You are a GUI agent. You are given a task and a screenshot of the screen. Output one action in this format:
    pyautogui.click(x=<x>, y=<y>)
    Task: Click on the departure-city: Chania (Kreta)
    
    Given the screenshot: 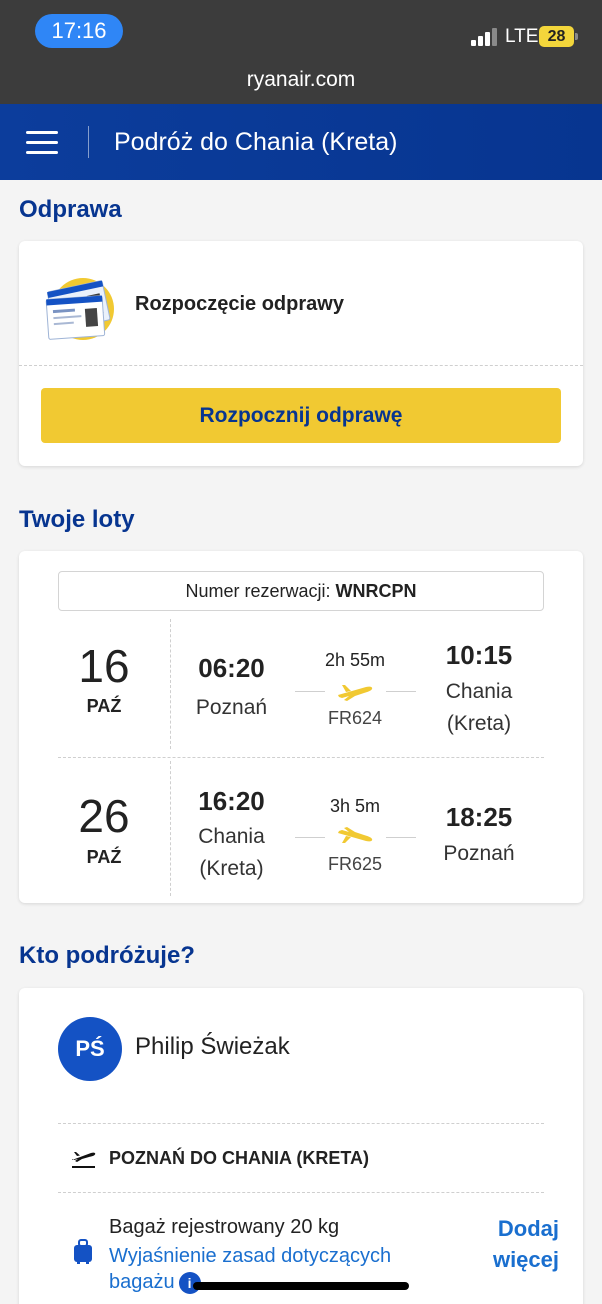 What is the action you would take?
    pyautogui.click(x=231, y=852)
    